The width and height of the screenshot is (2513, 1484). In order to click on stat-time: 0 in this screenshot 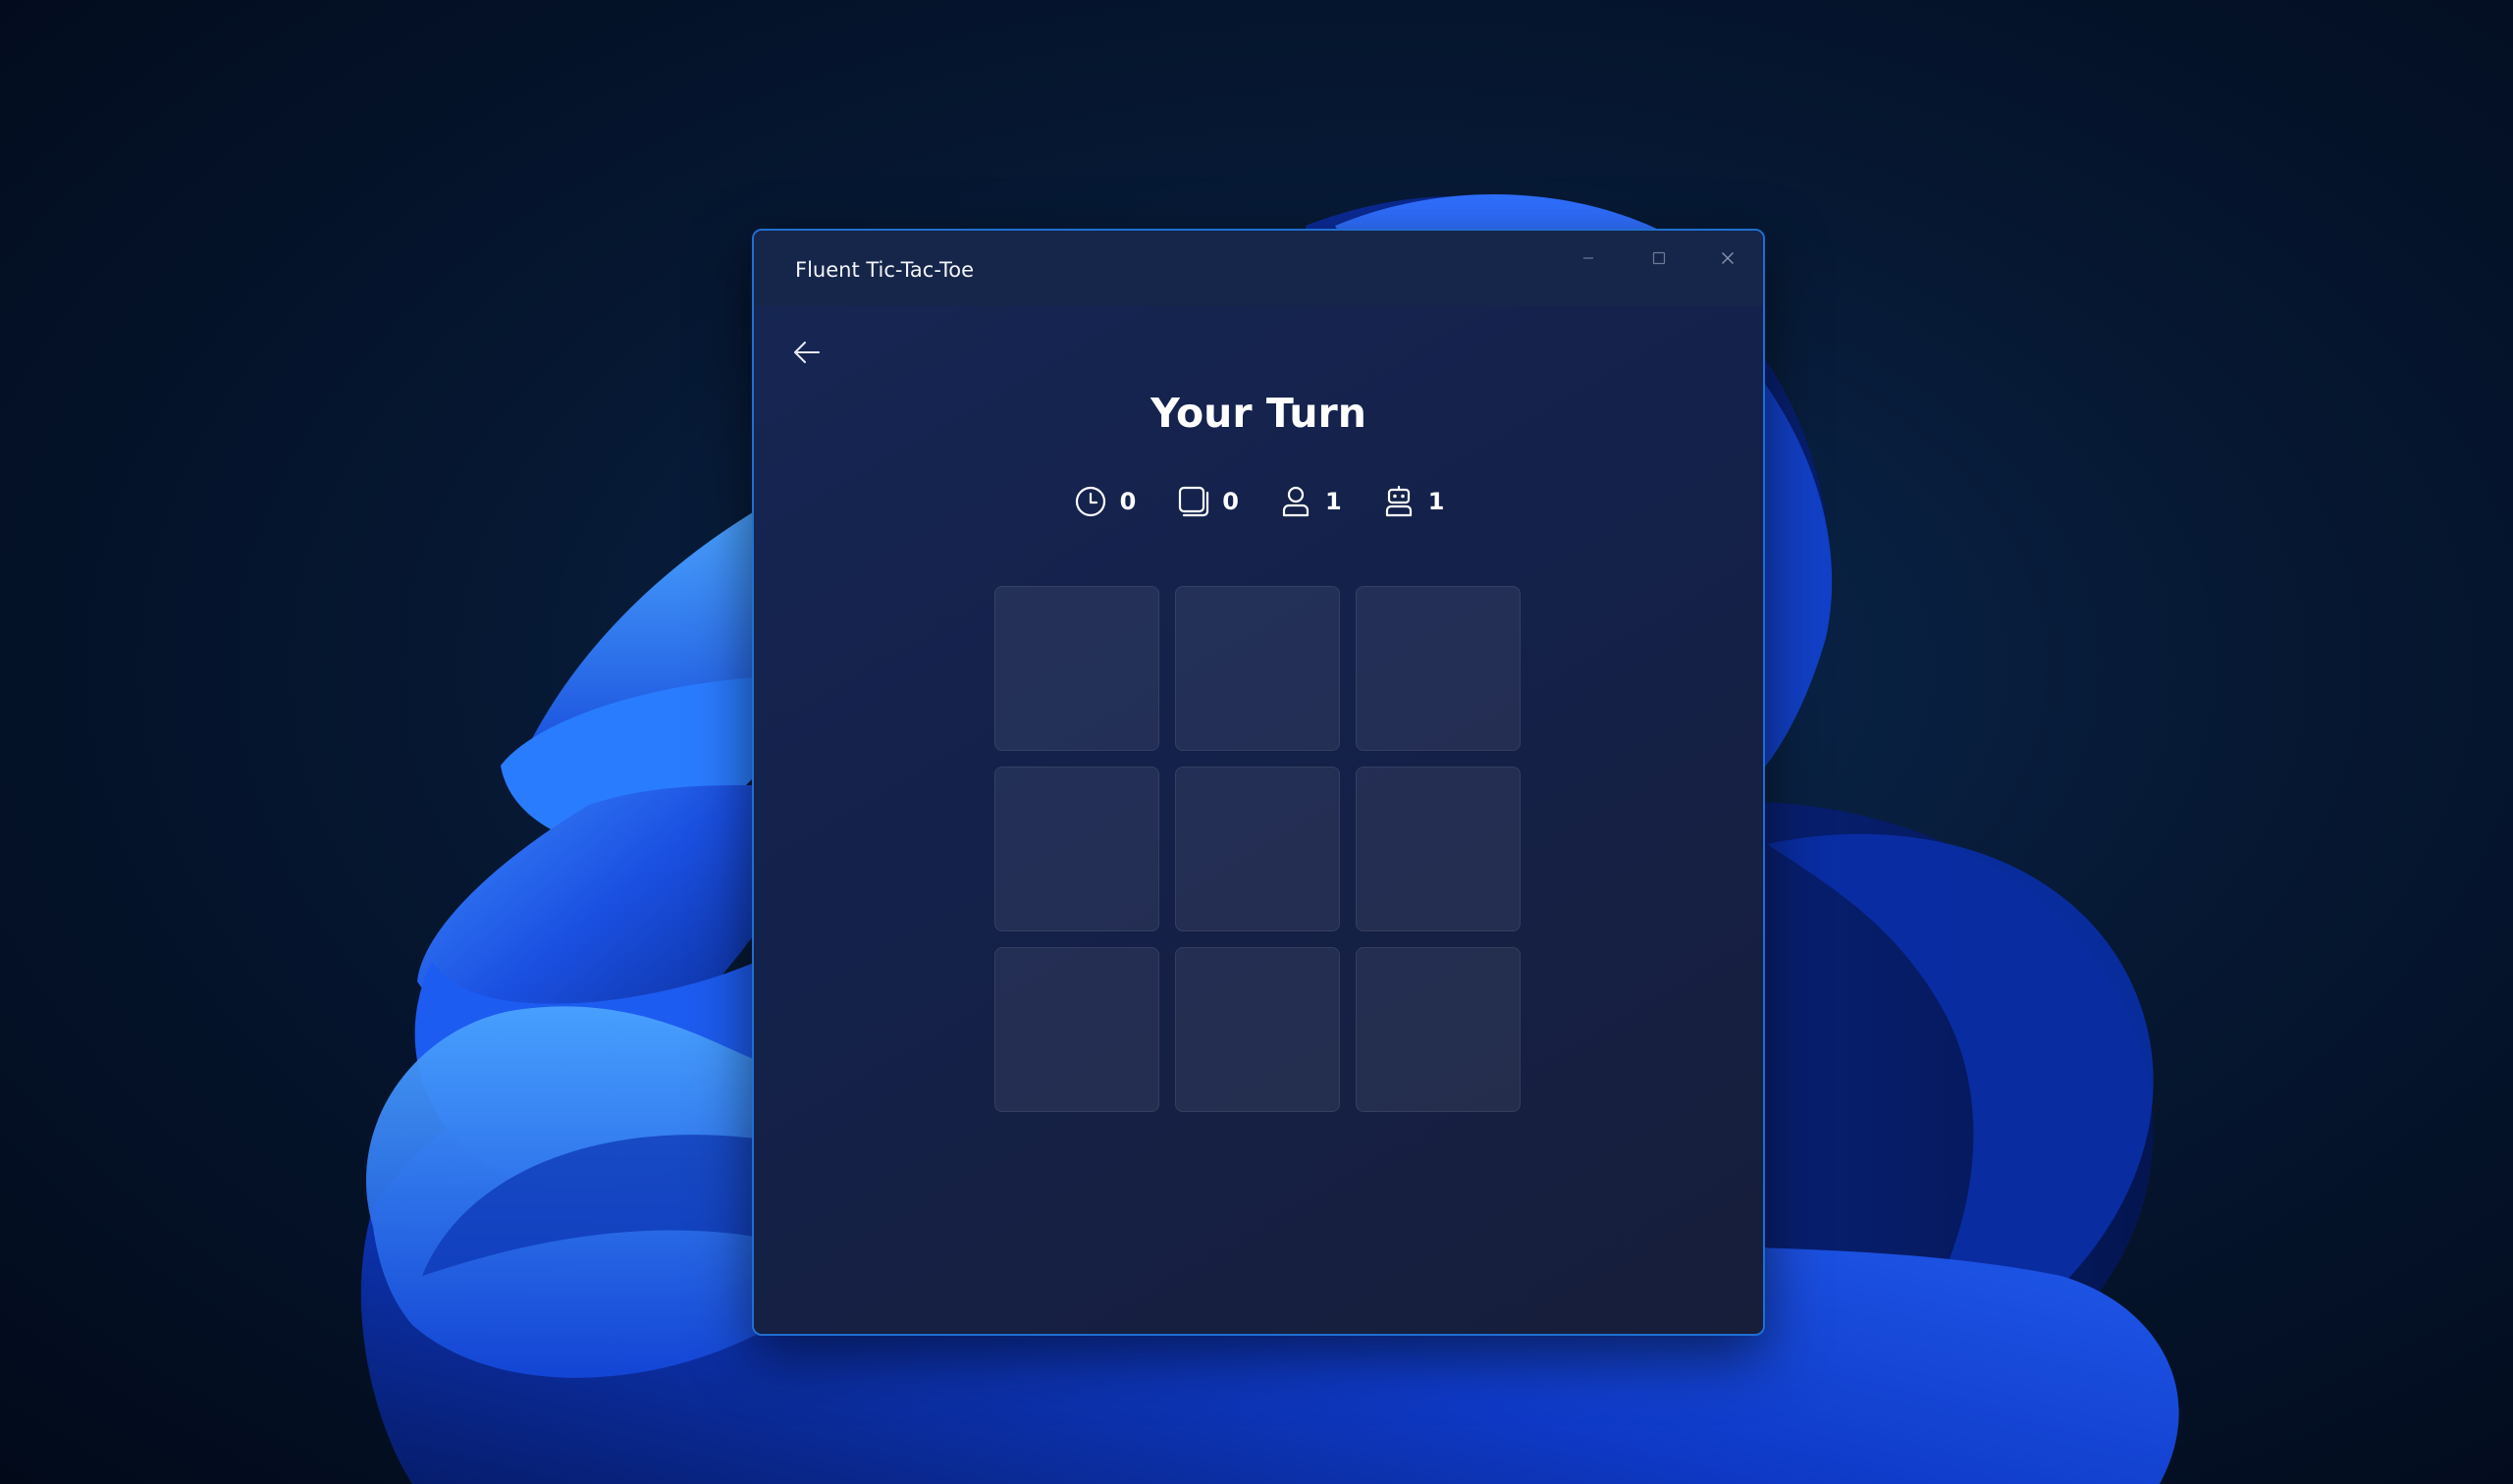, I will do `click(1105, 501)`.